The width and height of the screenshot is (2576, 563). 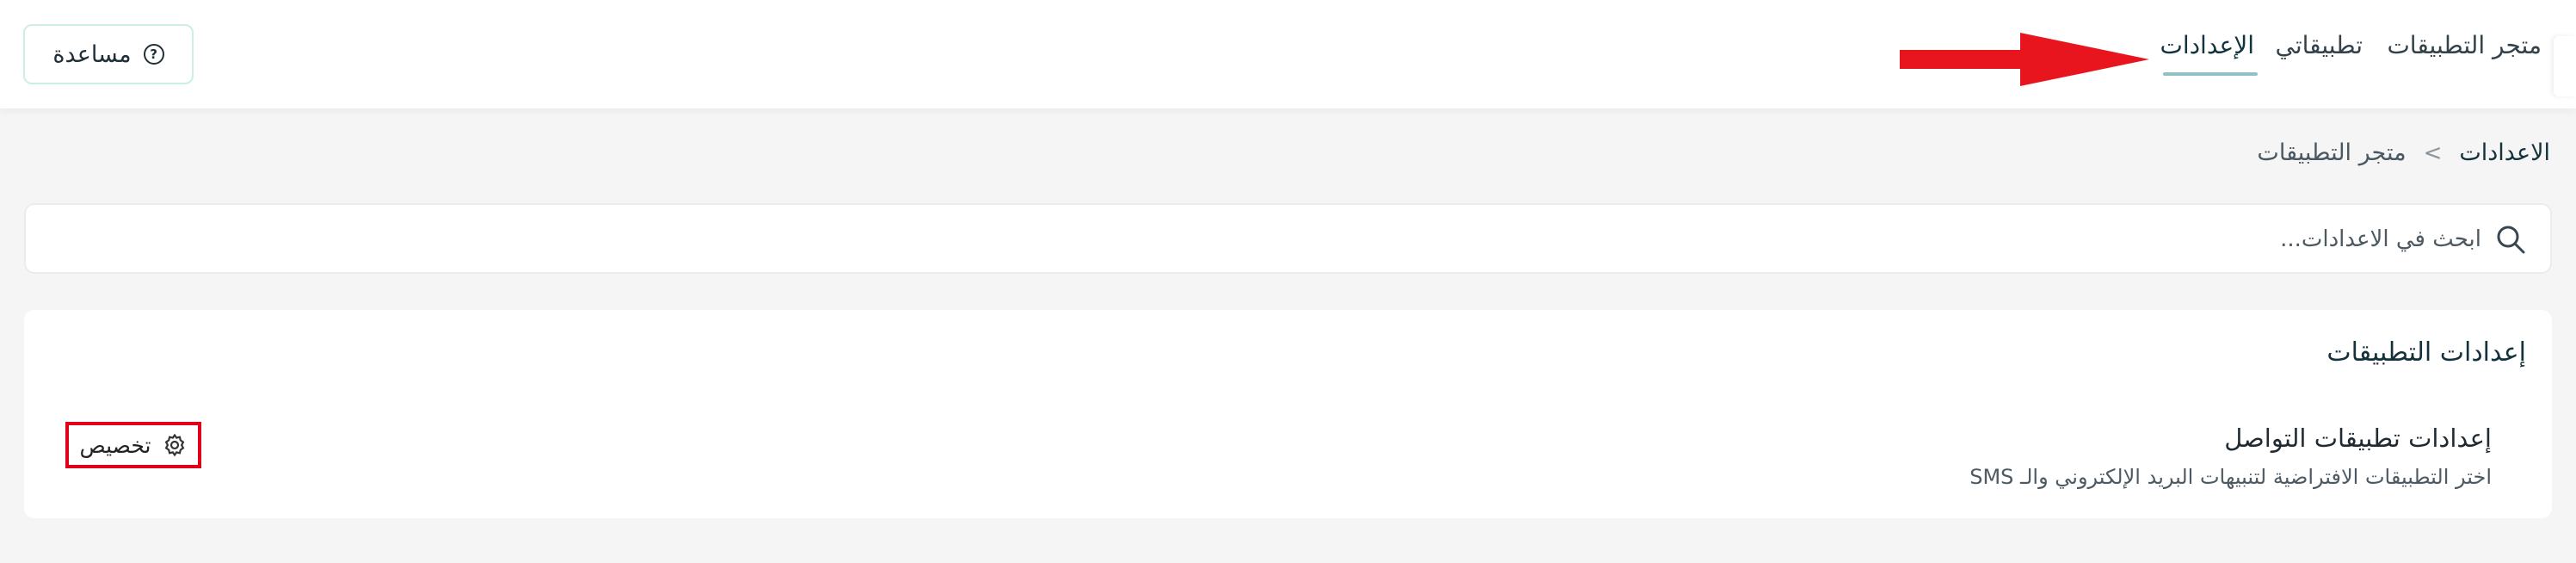 I want to click on customize-button: تخصيص, so click(x=133, y=445).